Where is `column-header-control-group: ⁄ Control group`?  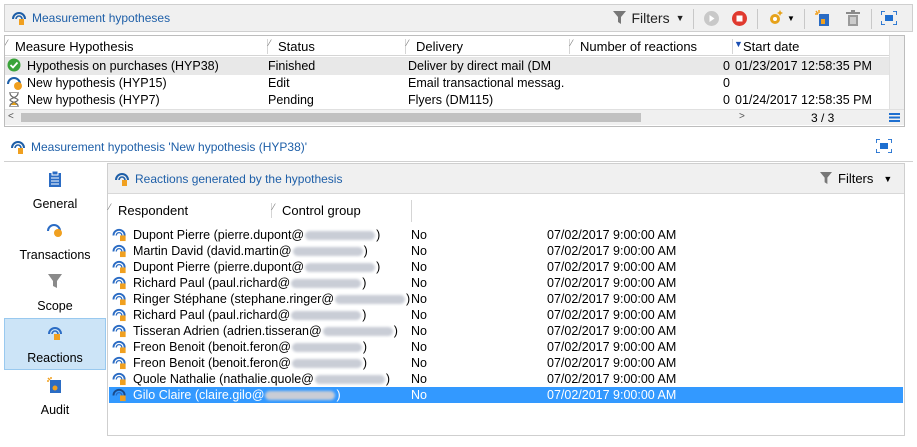
column-header-control-group: ⁄ Control group is located at coordinates (341, 210).